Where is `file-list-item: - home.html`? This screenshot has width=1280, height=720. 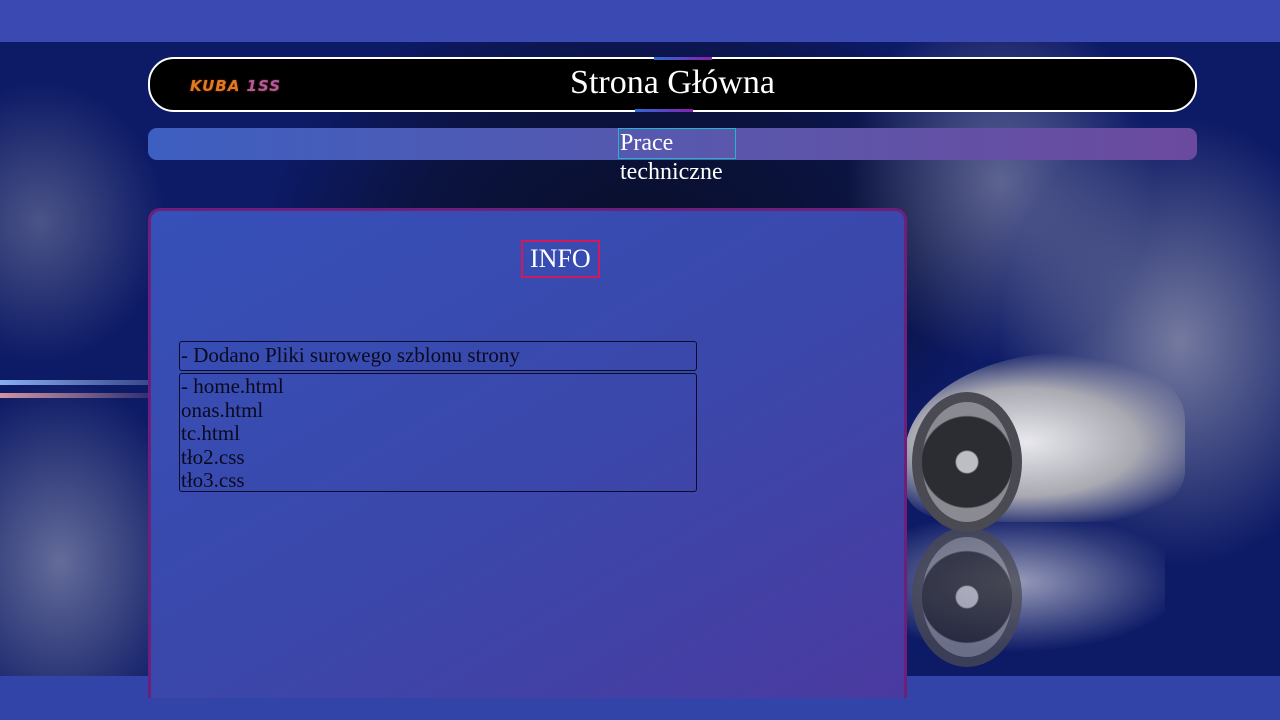
file-list-item: - home.html is located at coordinates (232, 386).